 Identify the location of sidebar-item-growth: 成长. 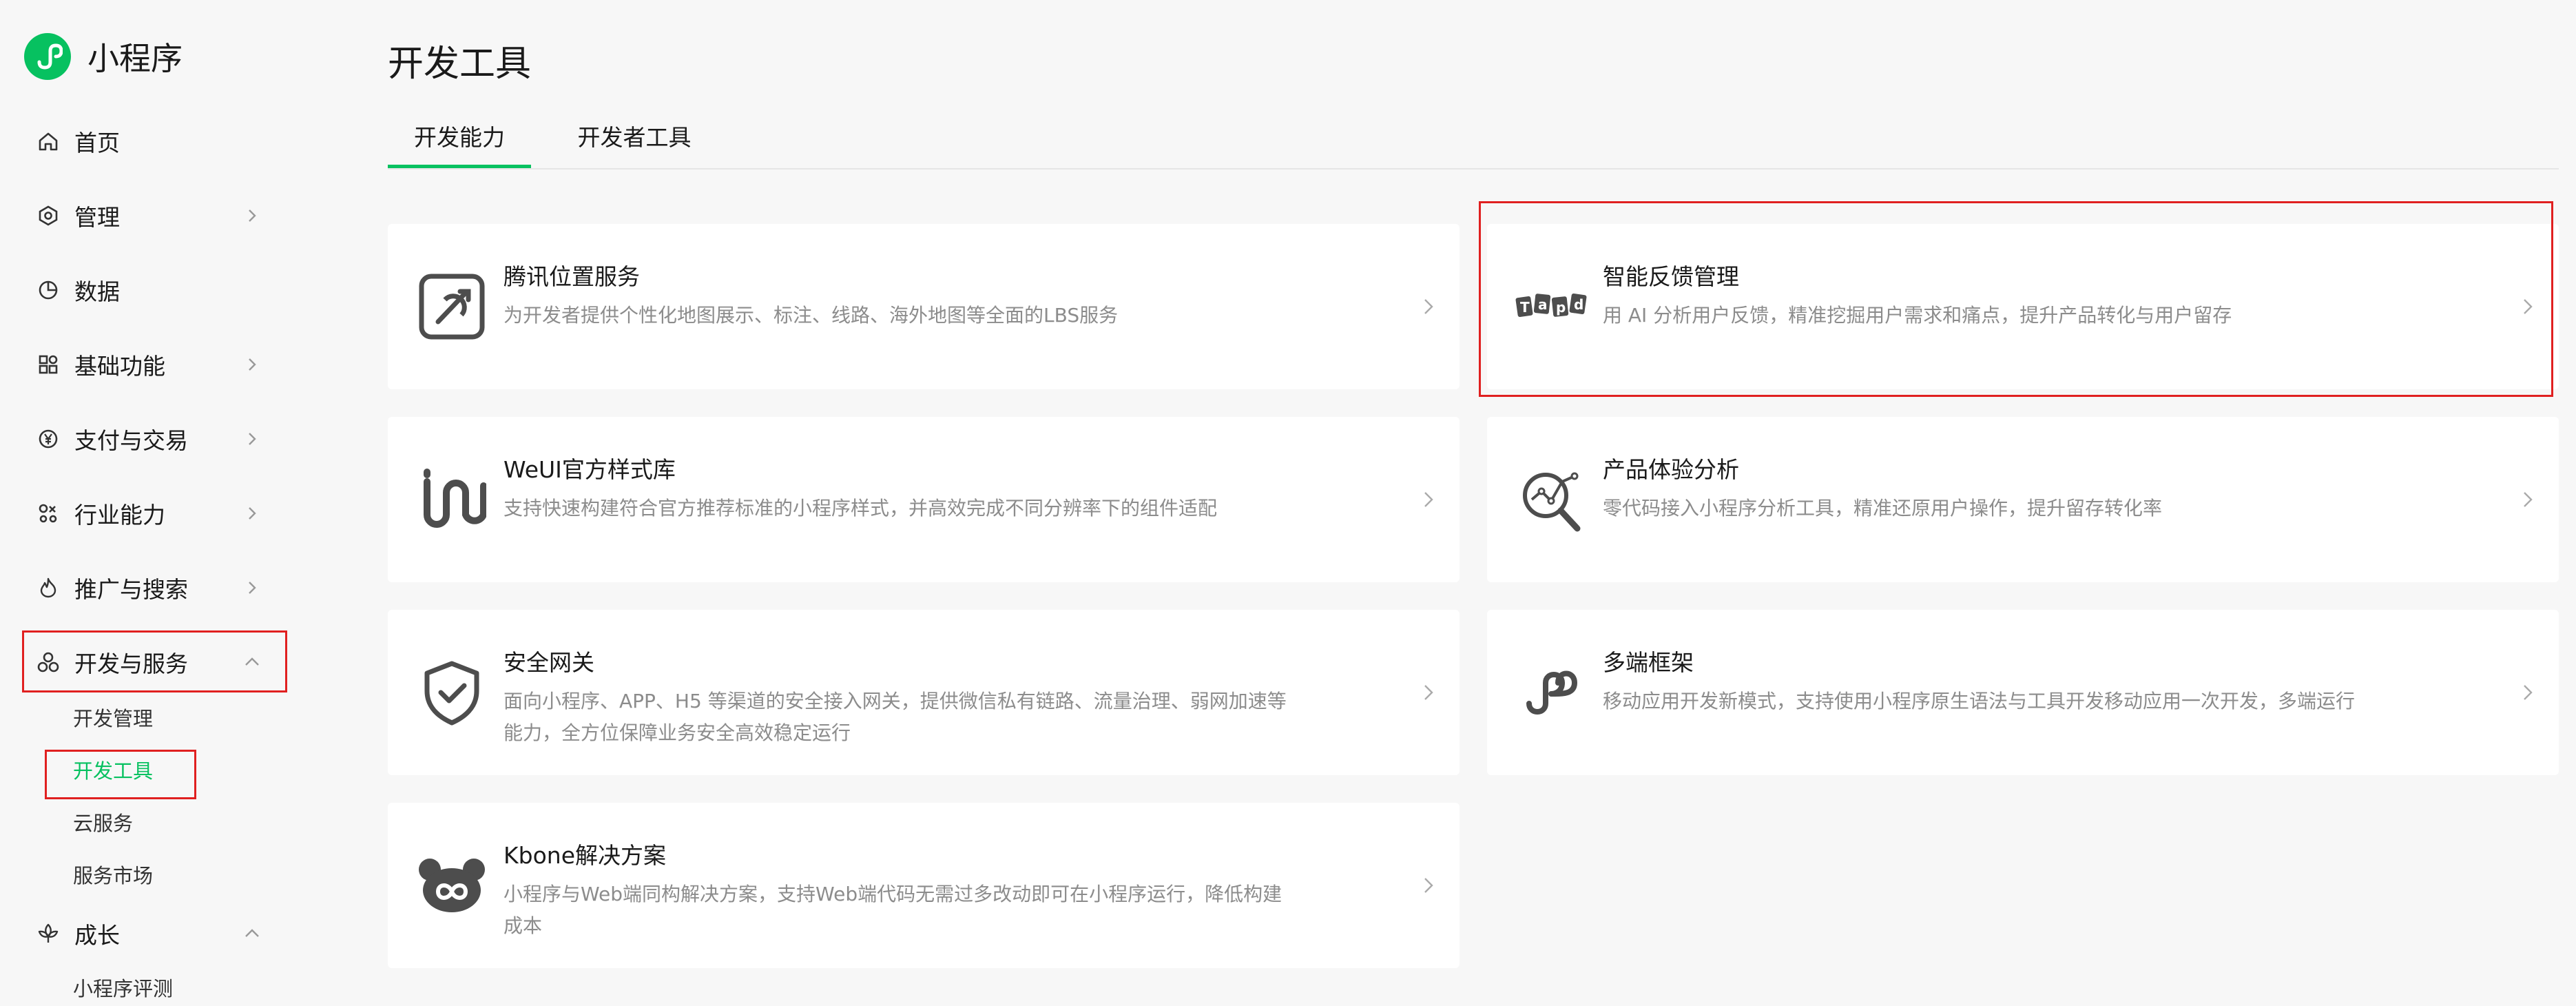
(147, 933).